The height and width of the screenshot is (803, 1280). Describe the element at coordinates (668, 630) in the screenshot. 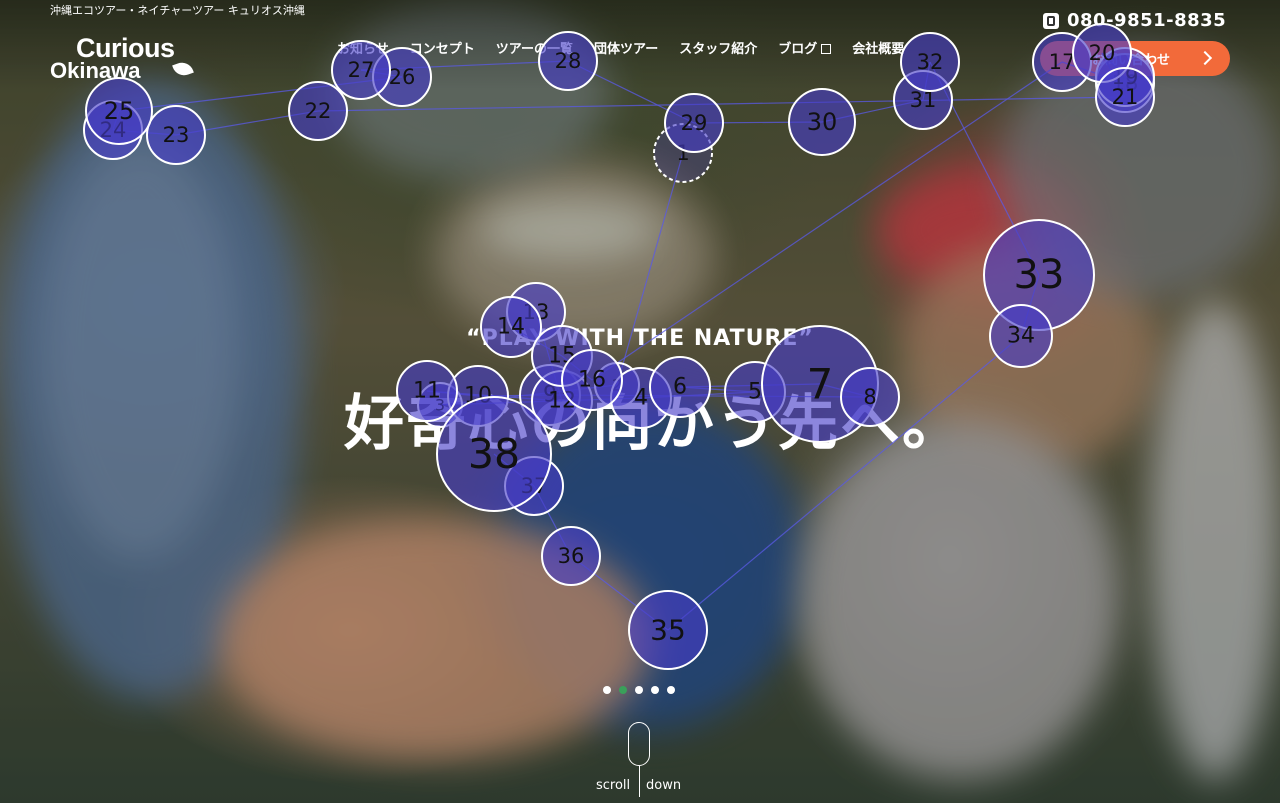

I see `fixation-number: 35` at that location.